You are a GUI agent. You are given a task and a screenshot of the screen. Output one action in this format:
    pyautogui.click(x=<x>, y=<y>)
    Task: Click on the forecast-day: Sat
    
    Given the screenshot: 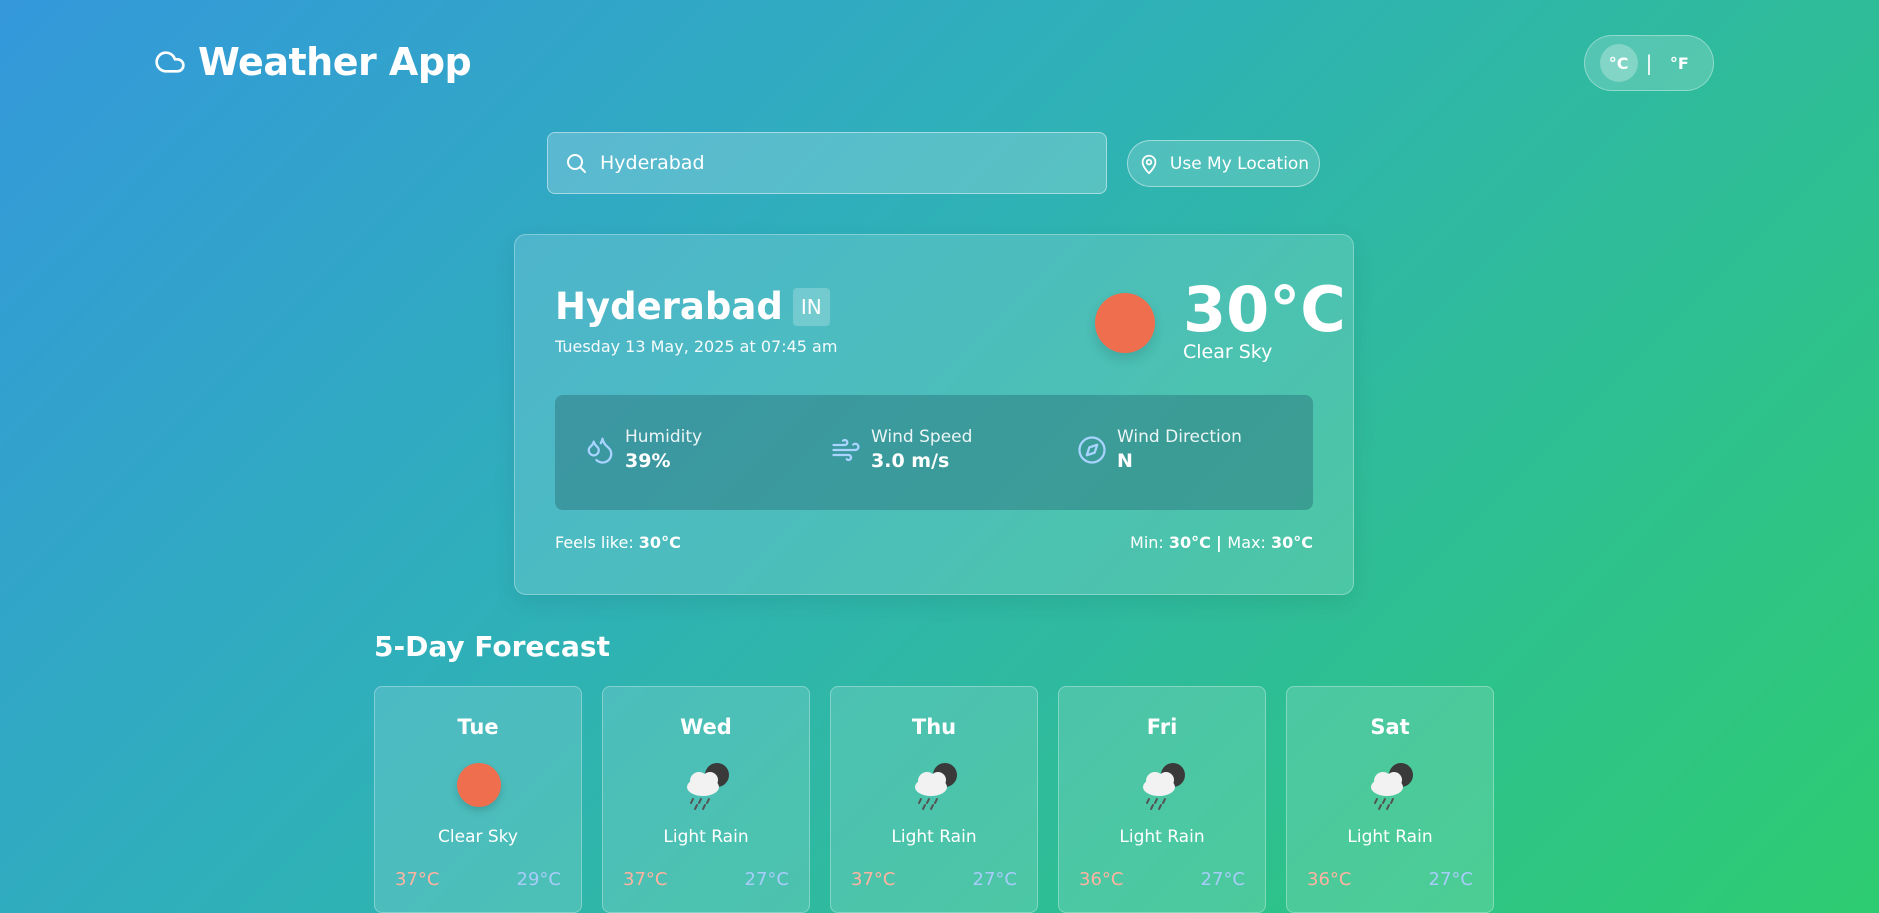 What is the action you would take?
    pyautogui.click(x=1390, y=727)
    